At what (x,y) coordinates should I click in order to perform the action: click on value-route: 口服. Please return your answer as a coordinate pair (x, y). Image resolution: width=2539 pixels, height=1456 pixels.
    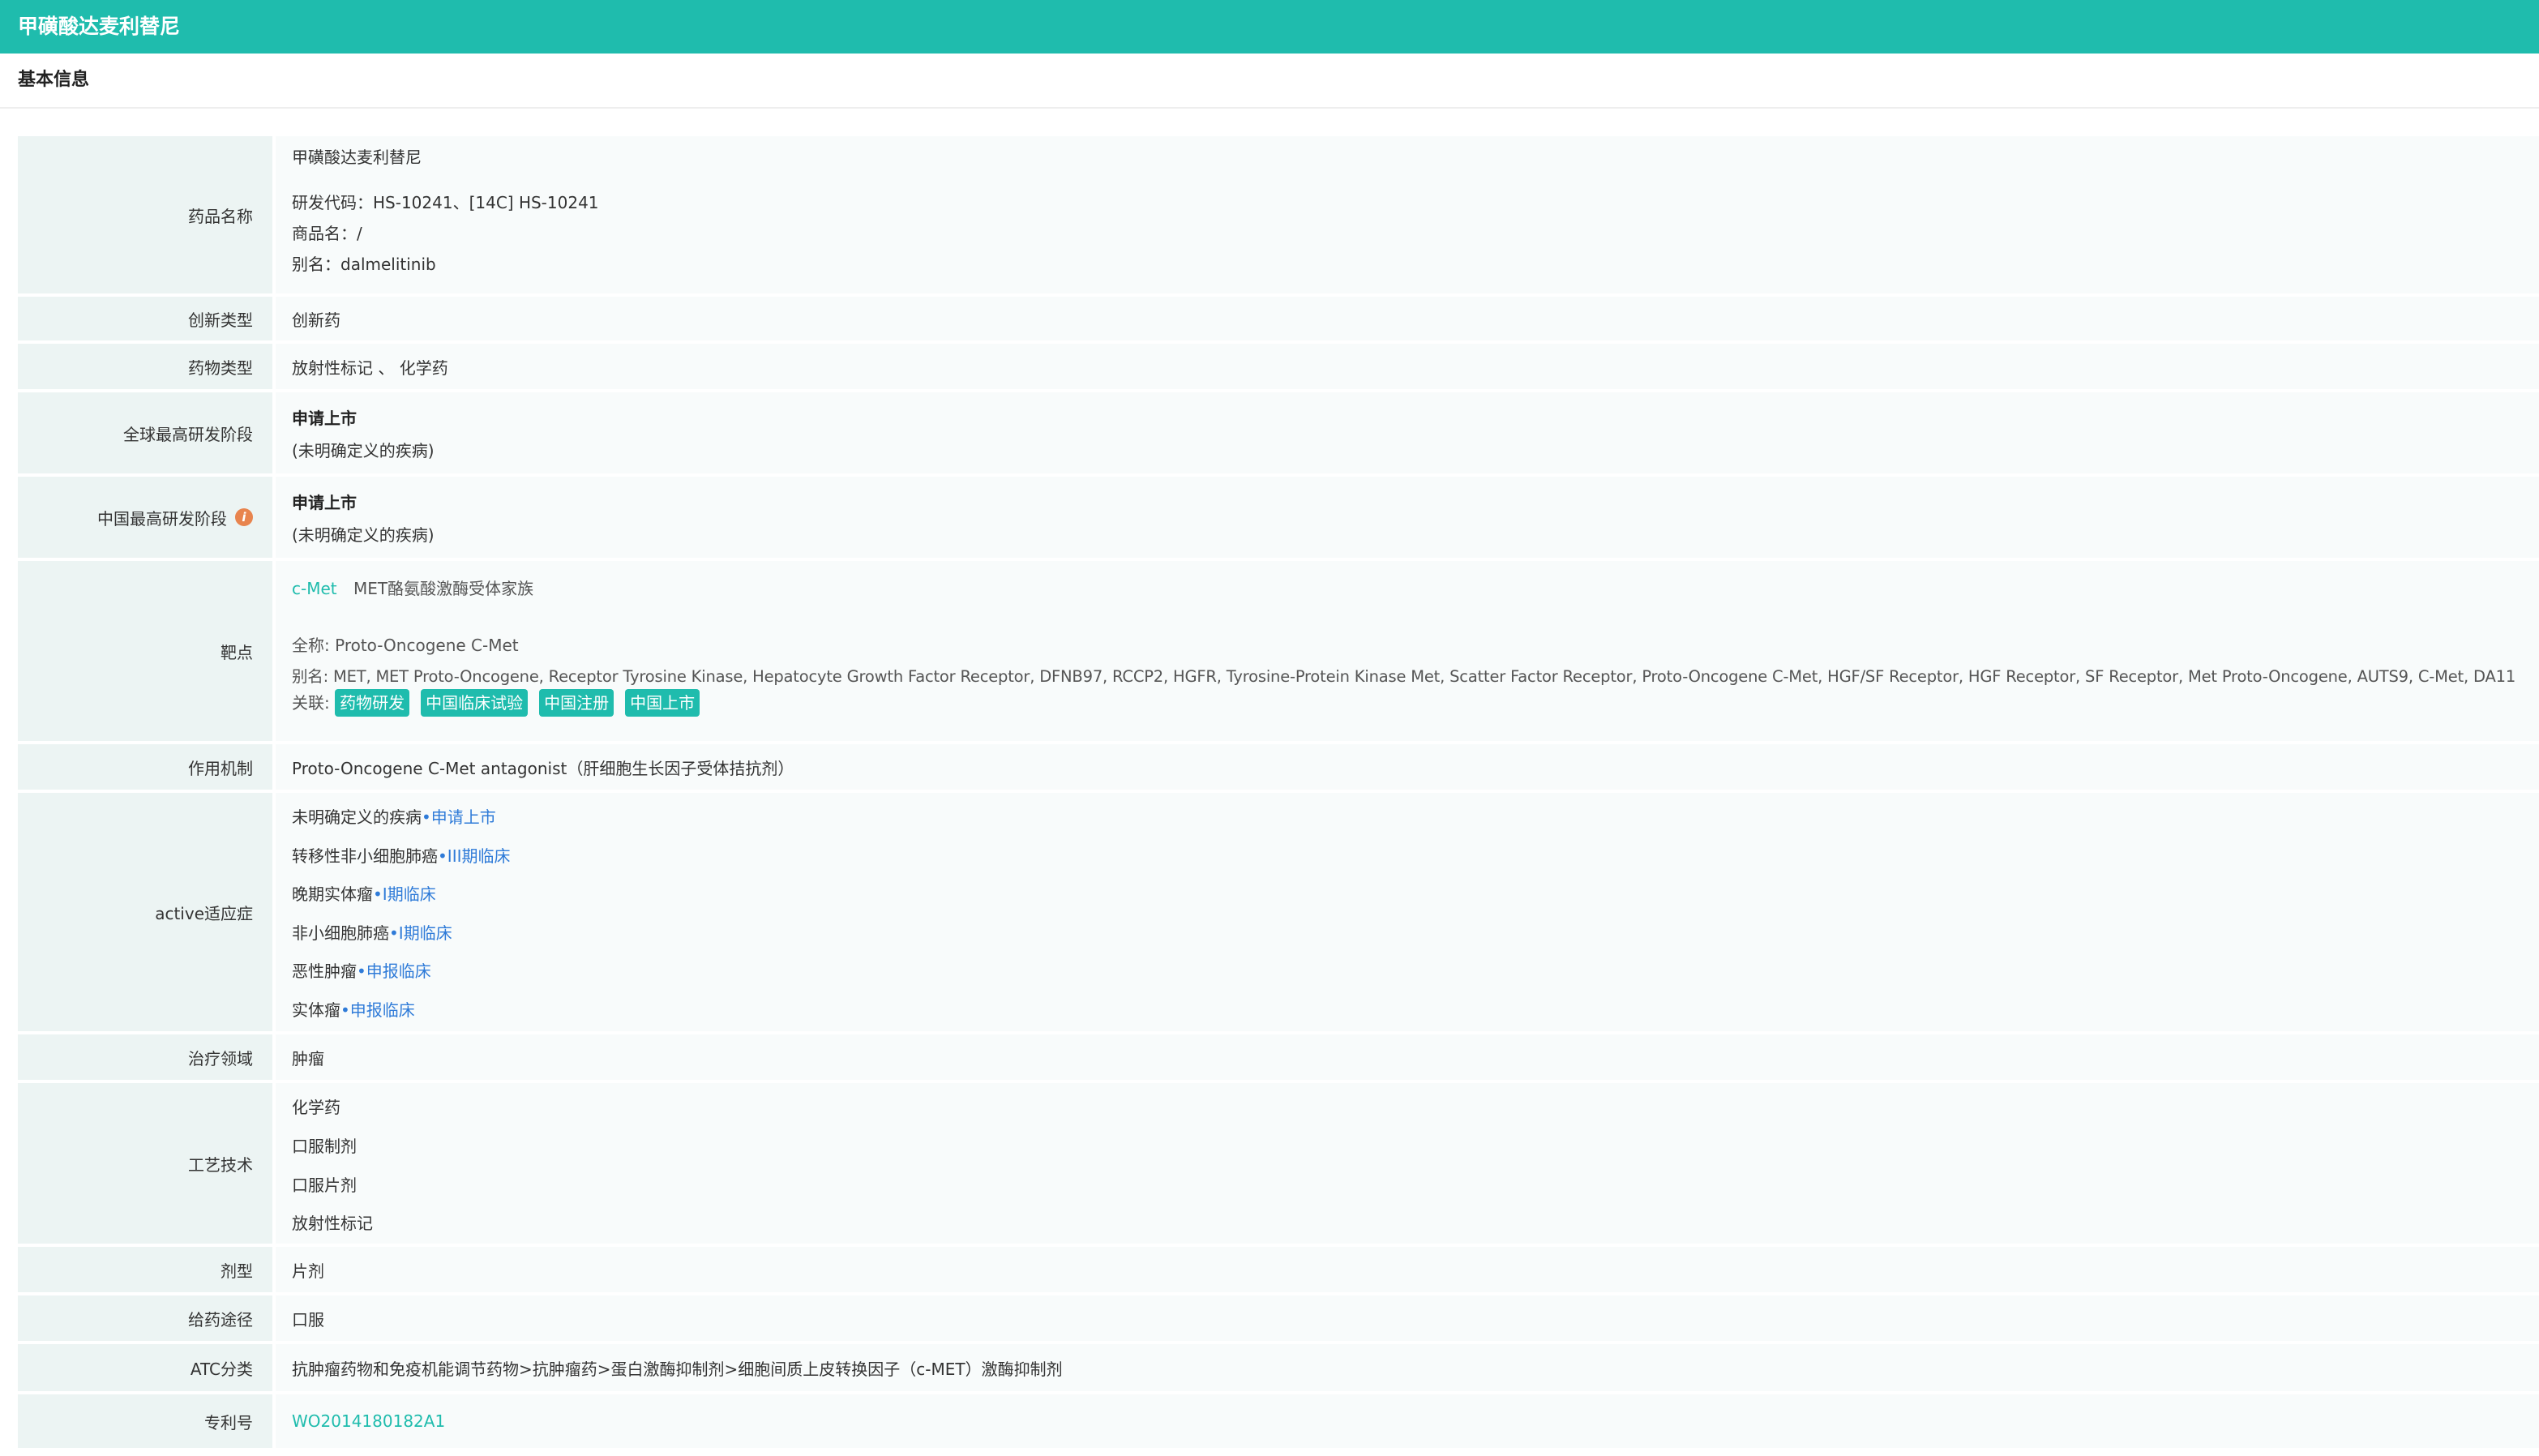
    Looking at the image, I should click on (1407, 1318).